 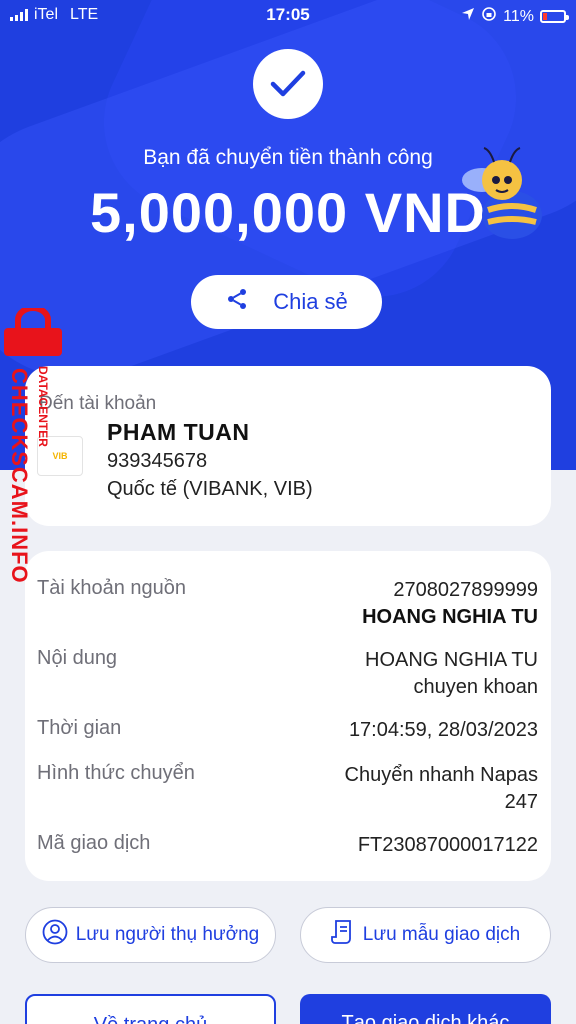 What do you see at coordinates (554, 16) in the screenshot?
I see `battery-icon` at bounding box center [554, 16].